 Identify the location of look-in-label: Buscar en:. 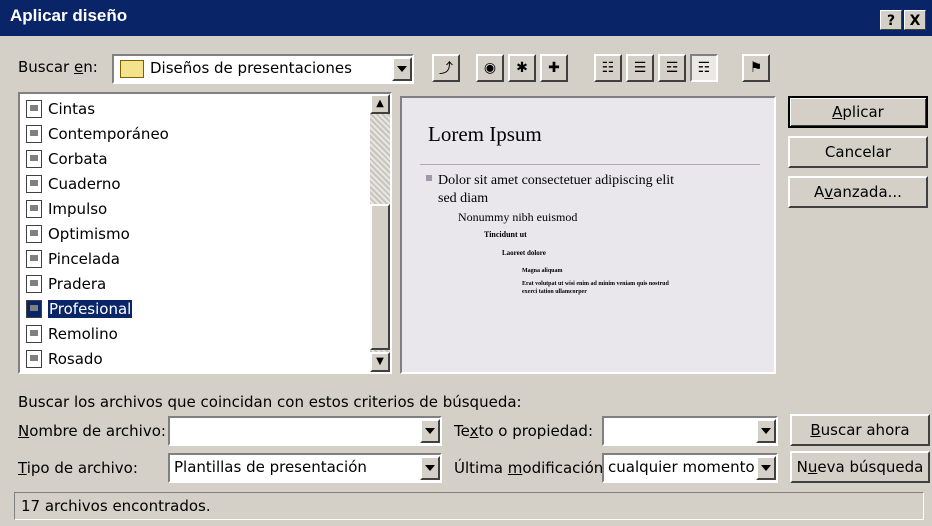
(58, 67).